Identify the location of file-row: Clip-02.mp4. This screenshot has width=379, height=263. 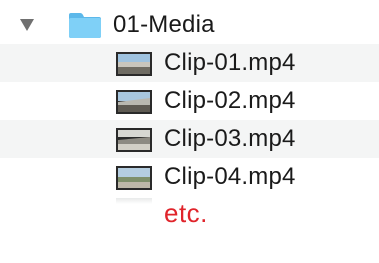
(189, 101).